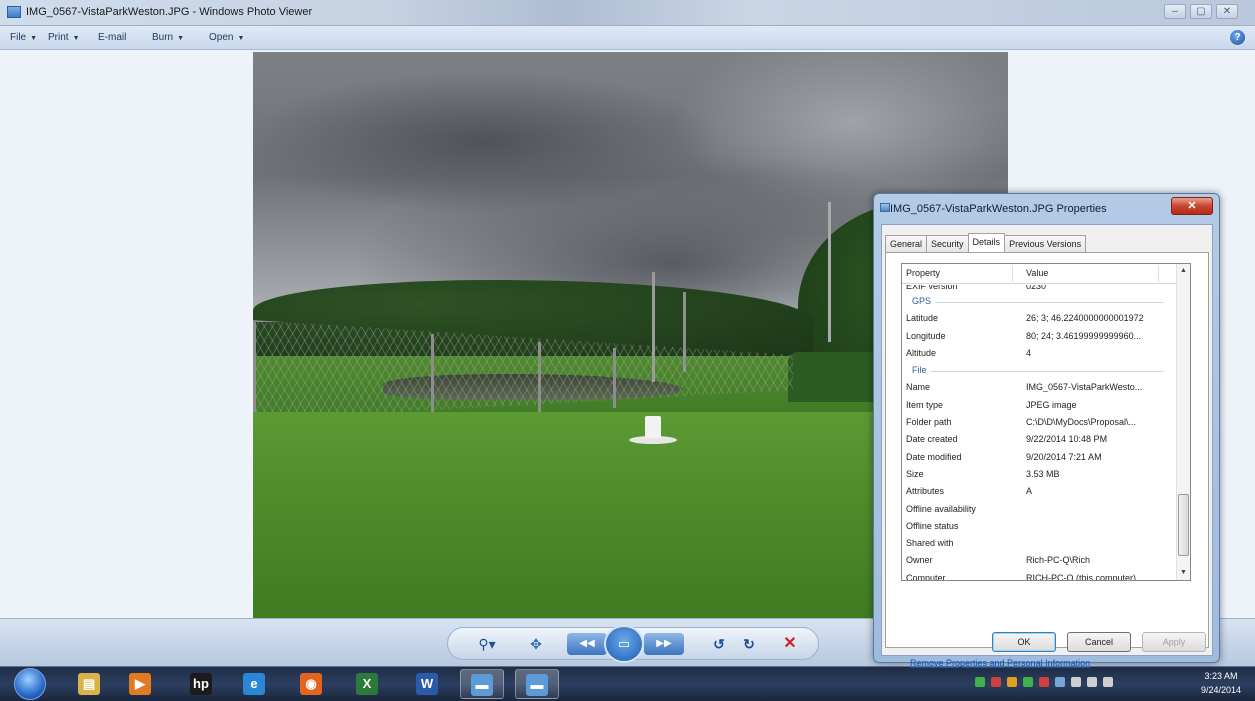  I want to click on property-value: RICH-PC-Q (this computer), so click(1081, 576).